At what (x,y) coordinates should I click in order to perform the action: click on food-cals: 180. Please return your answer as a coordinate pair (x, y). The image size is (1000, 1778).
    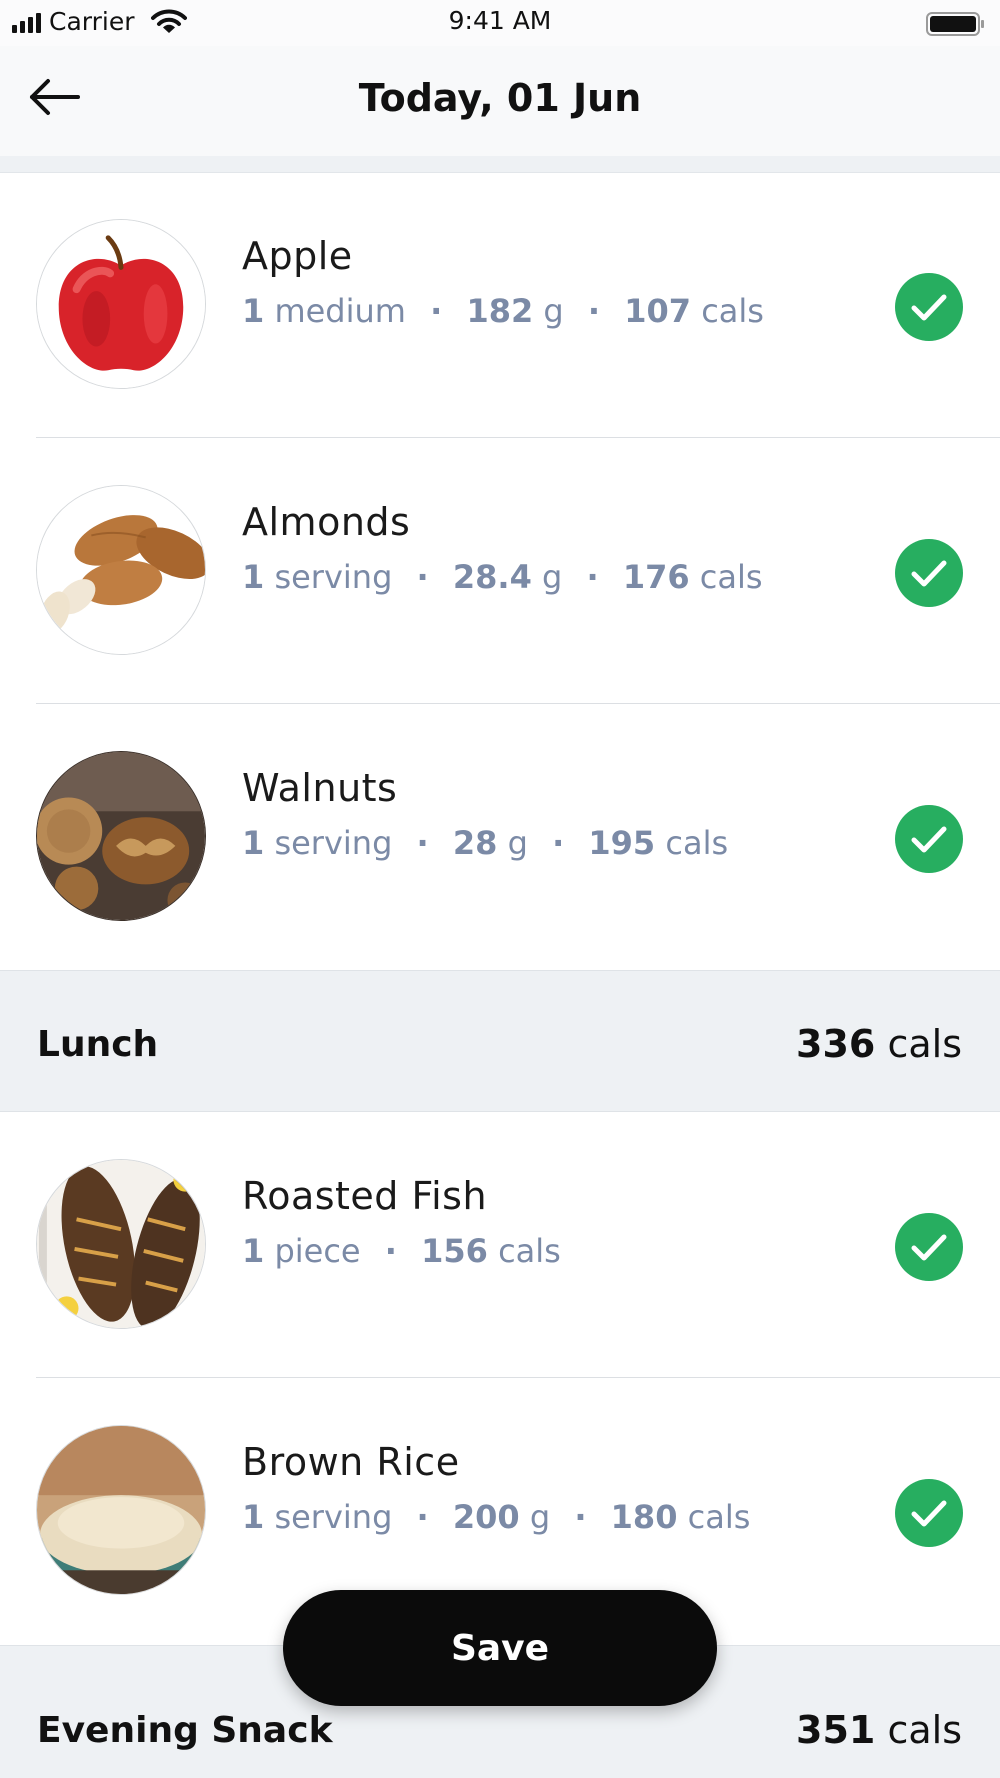
    Looking at the image, I should click on (644, 1517).